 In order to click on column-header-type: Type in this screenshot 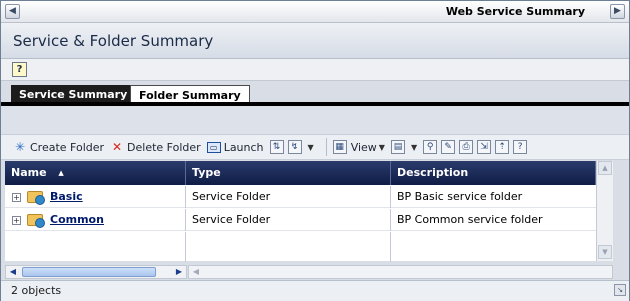, I will do `click(288, 173)`.